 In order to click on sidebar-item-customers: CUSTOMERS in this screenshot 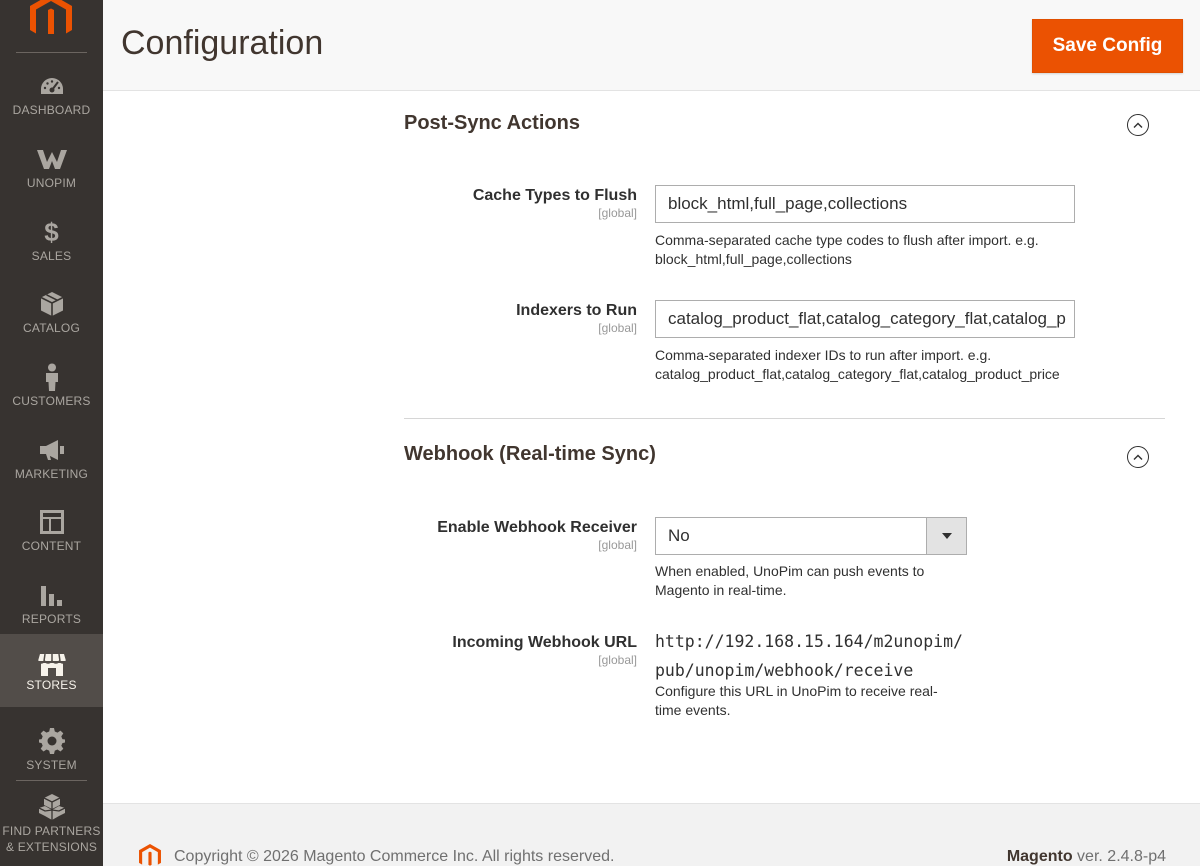, I will do `click(51, 388)`.